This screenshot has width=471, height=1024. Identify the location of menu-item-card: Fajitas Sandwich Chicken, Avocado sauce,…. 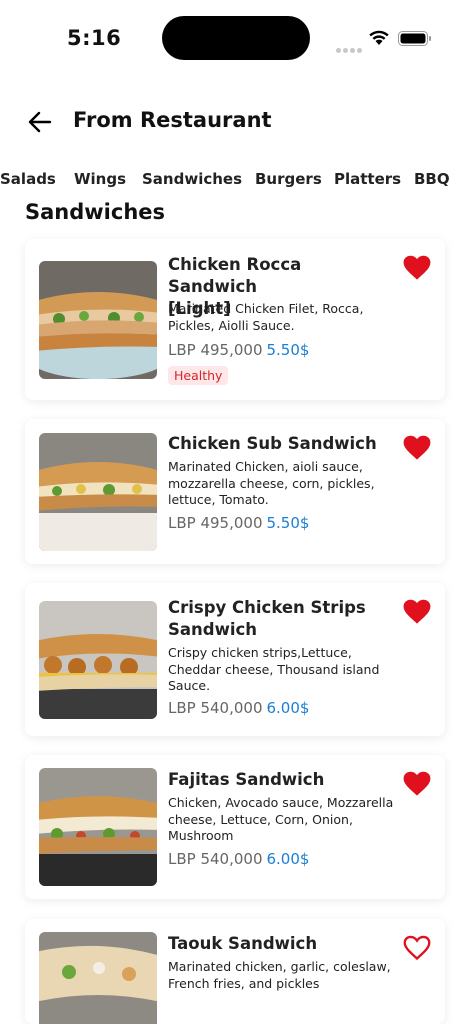
(235, 827).